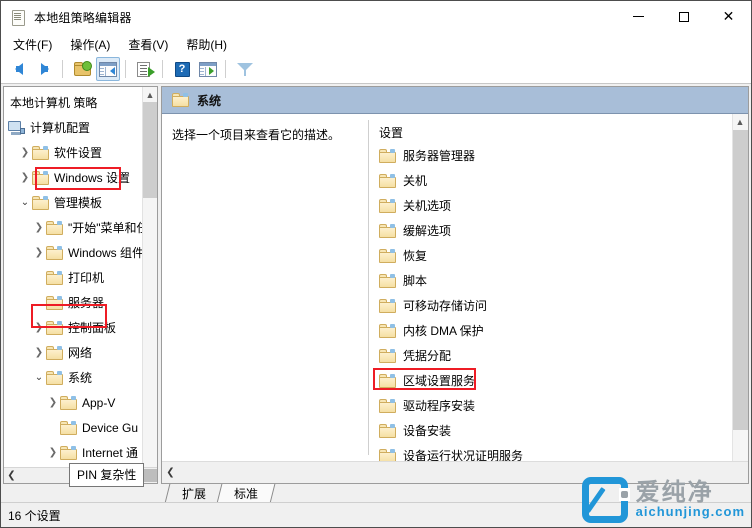  What do you see at coordinates (550, 230) in the screenshot?
I see `list-item: 缓解选项` at bounding box center [550, 230].